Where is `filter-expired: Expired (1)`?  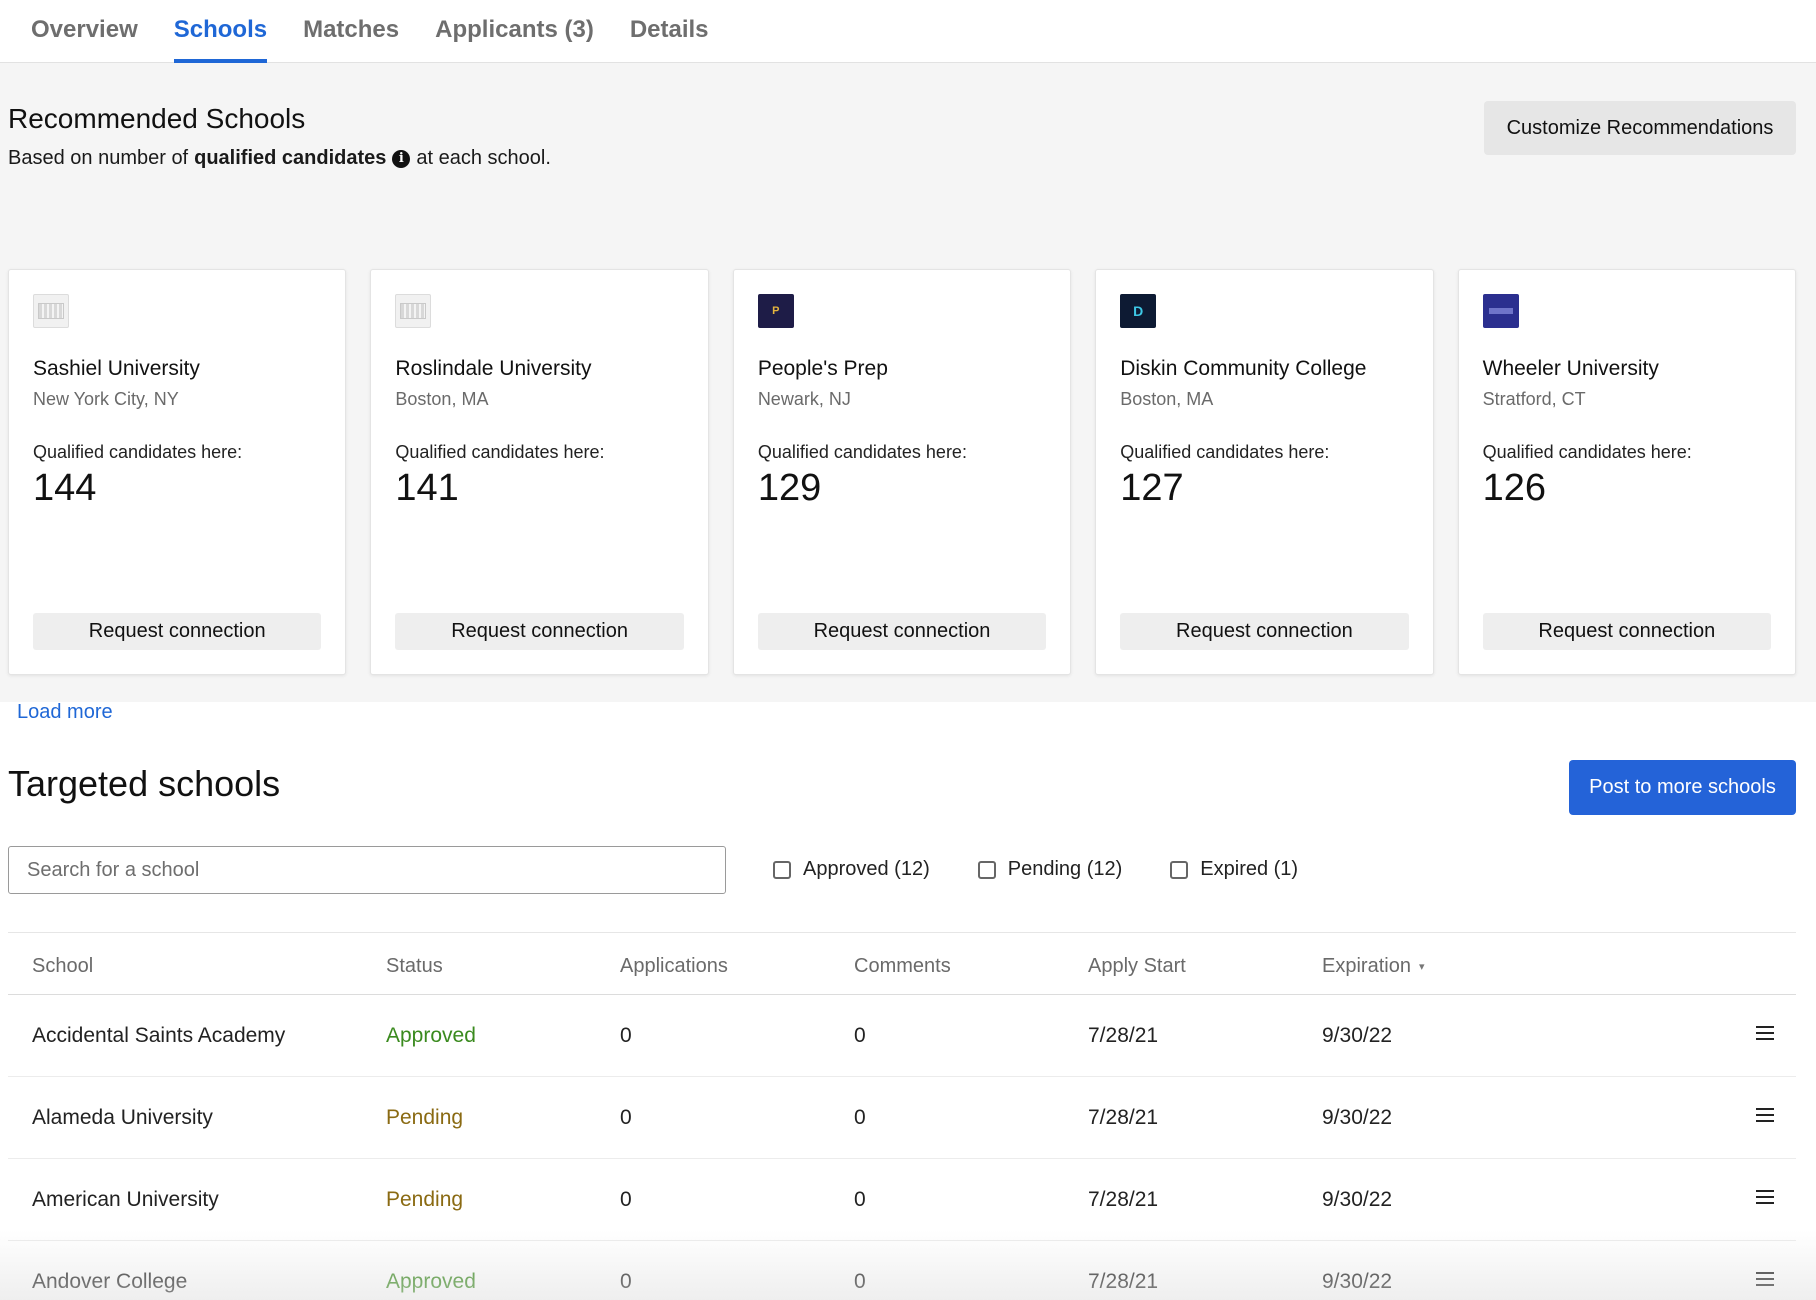
filter-expired: Expired (1) is located at coordinates (1234, 869).